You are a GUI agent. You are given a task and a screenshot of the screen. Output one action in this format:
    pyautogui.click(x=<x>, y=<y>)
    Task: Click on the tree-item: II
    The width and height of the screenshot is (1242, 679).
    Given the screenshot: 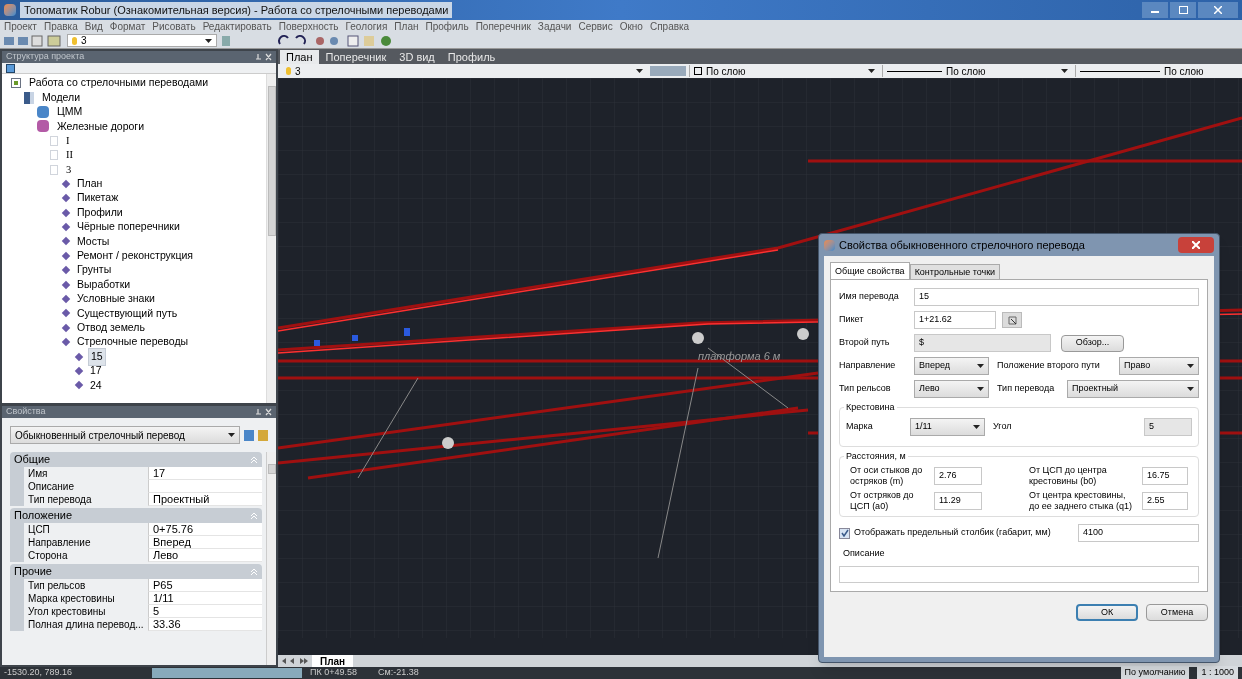 What is the action you would take?
    pyautogui.click(x=69, y=155)
    